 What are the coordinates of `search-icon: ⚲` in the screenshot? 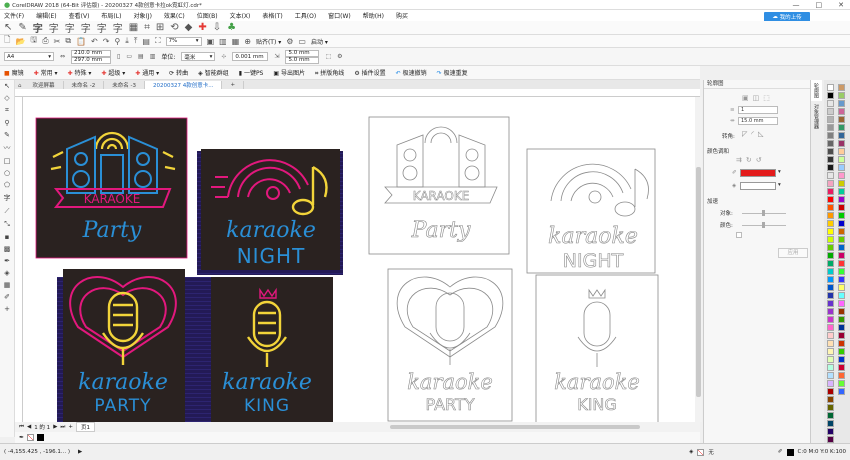 It's located at (117, 41).